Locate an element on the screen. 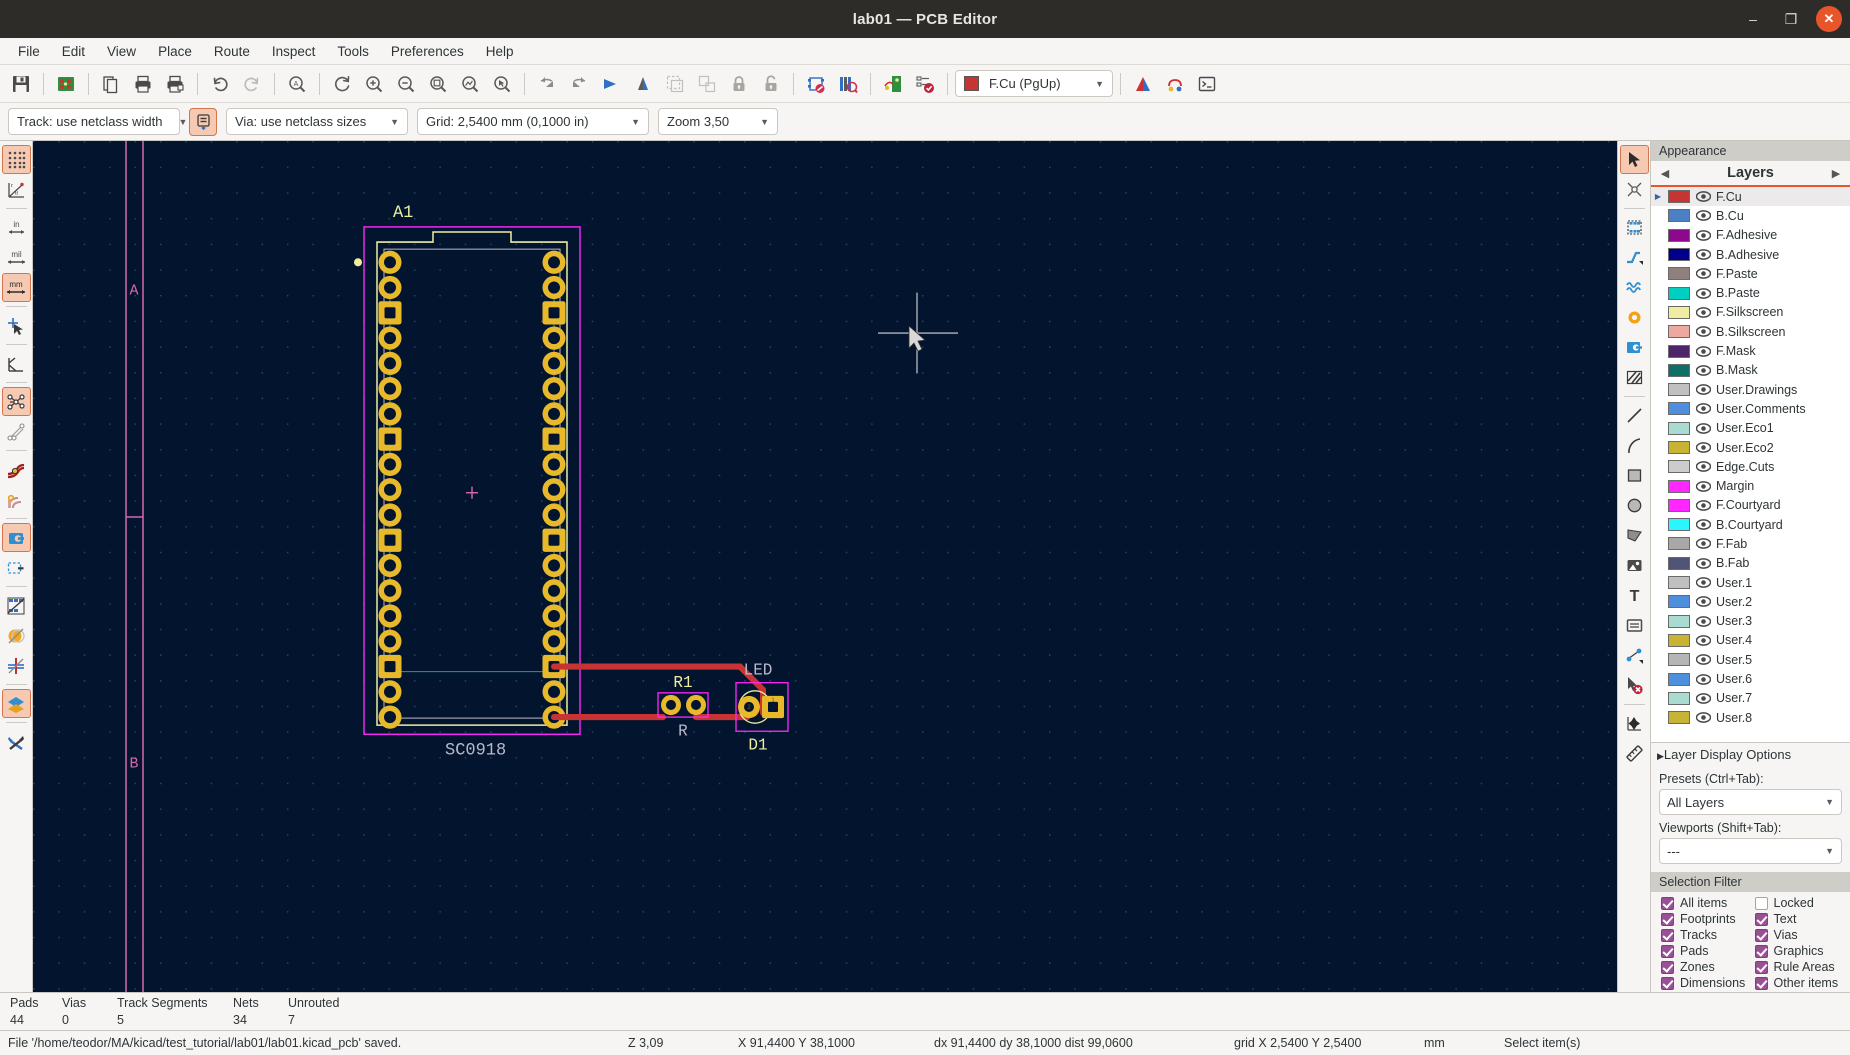 The image size is (1850, 1055). layer-row-b-silkscreen: B.Silkscreen is located at coordinates (1750, 331).